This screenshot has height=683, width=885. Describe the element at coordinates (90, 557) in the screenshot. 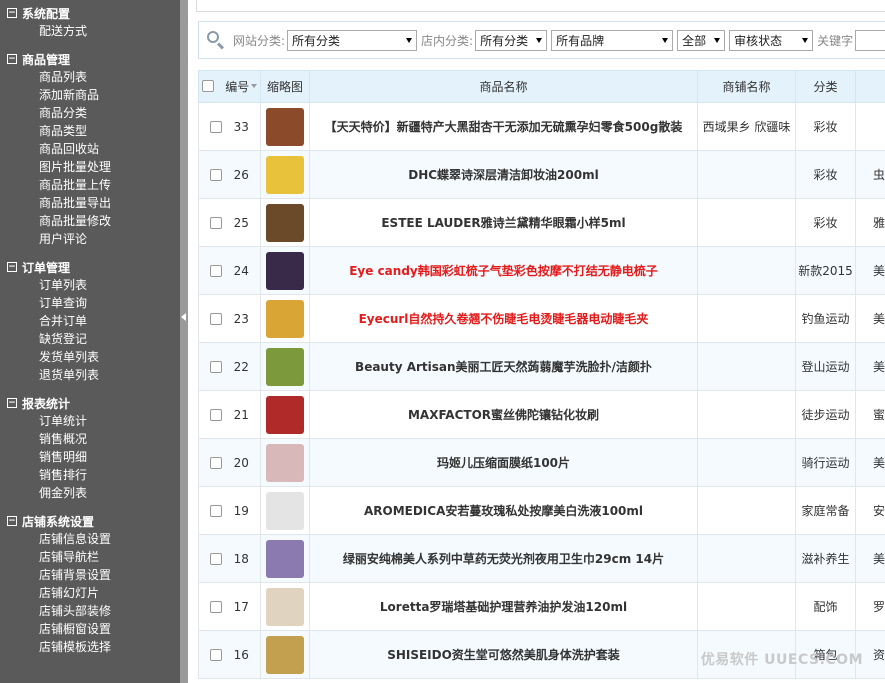

I see `sidebar-item: 店铺导航栏` at that location.